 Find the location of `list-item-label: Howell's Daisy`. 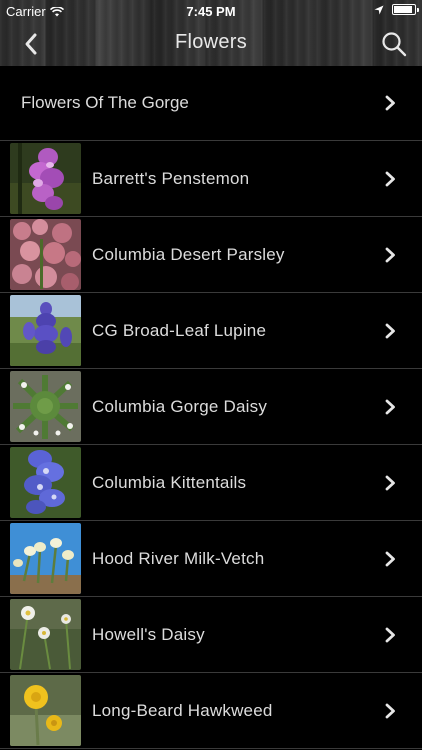

list-item-label: Howell's Daisy is located at coordinates (148, 634).